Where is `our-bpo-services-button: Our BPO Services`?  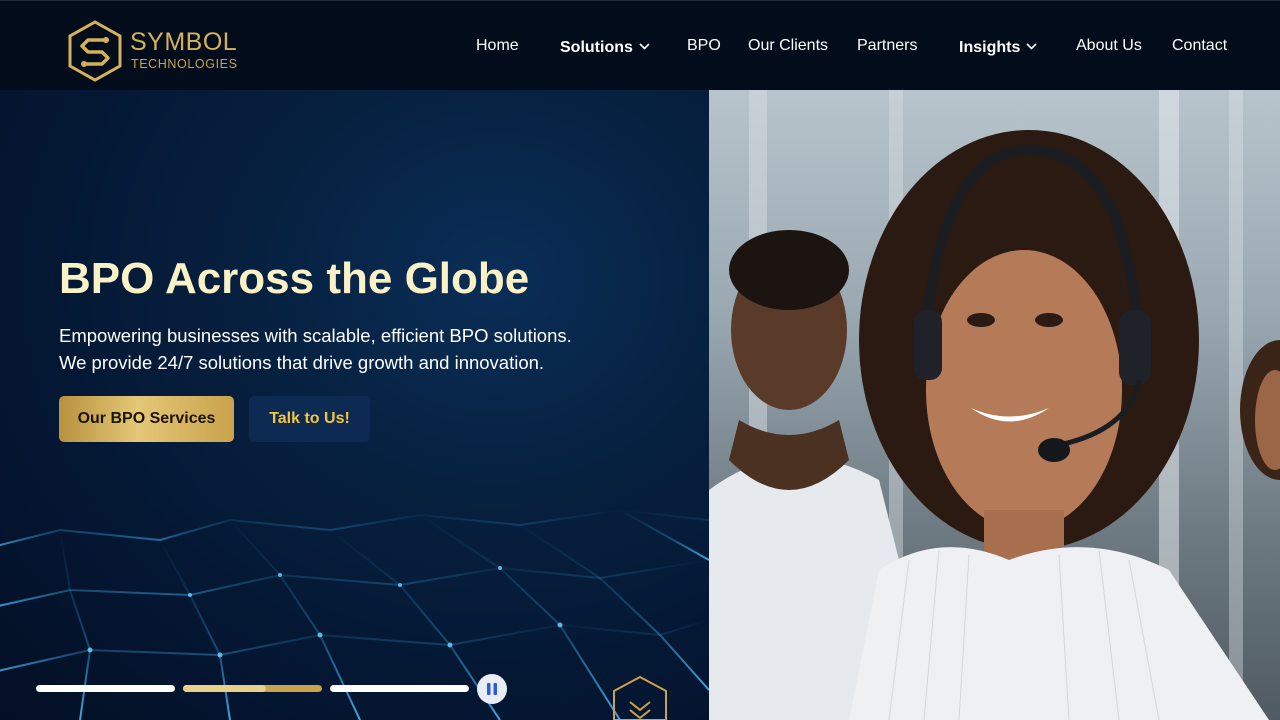 our-bpo-services-button: Our BPO Services is located at coordinates (146, 419).